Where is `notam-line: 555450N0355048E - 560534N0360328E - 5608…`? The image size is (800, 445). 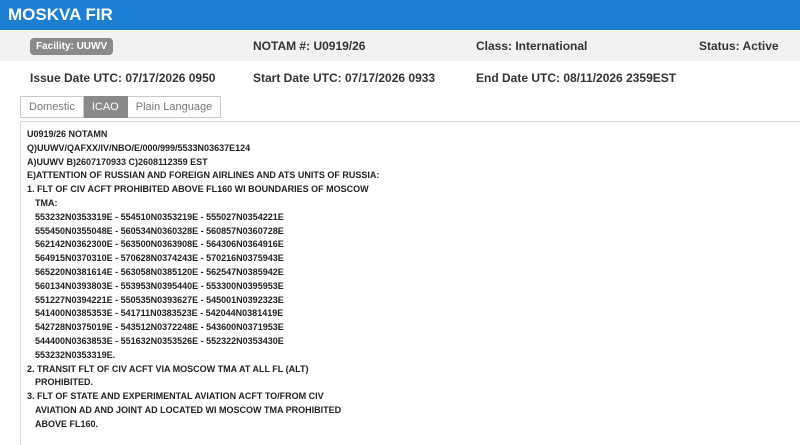
notam-line: 555450N0355048E - 560534N0360328E - 5608… is located at coordinates (159, 230).